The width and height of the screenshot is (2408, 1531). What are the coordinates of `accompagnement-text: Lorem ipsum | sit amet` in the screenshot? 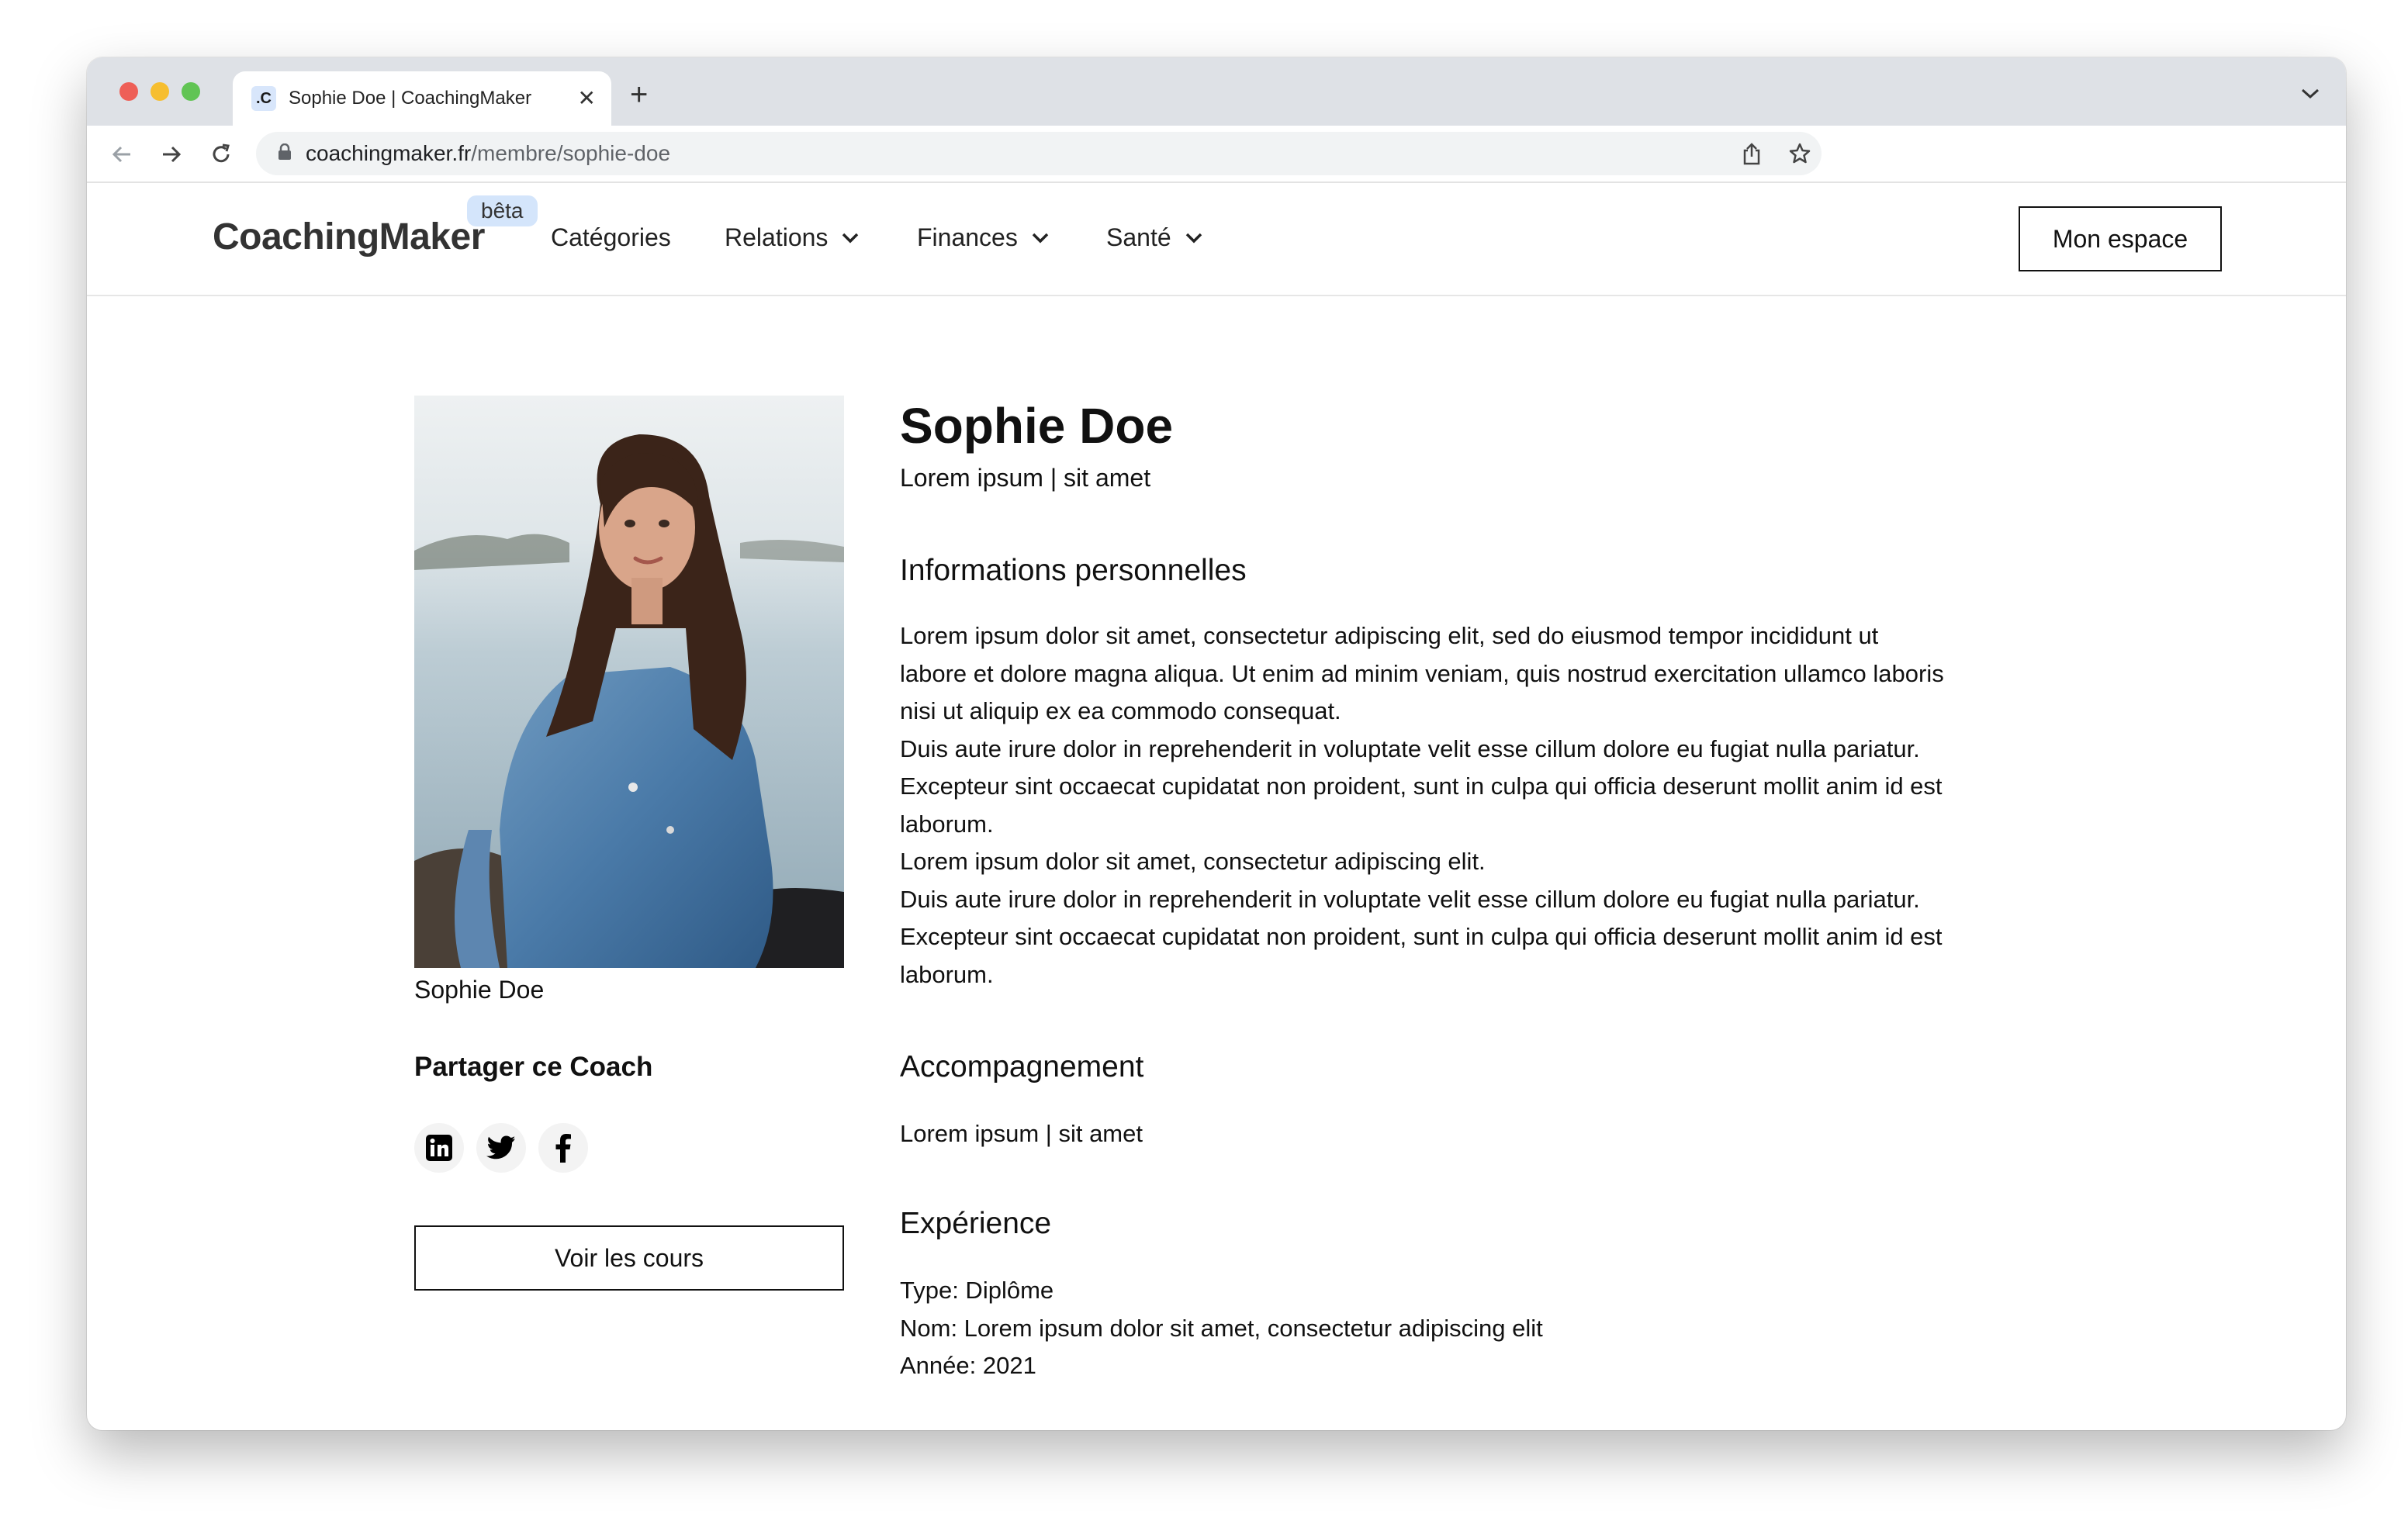 It's located at (1466, 1134).